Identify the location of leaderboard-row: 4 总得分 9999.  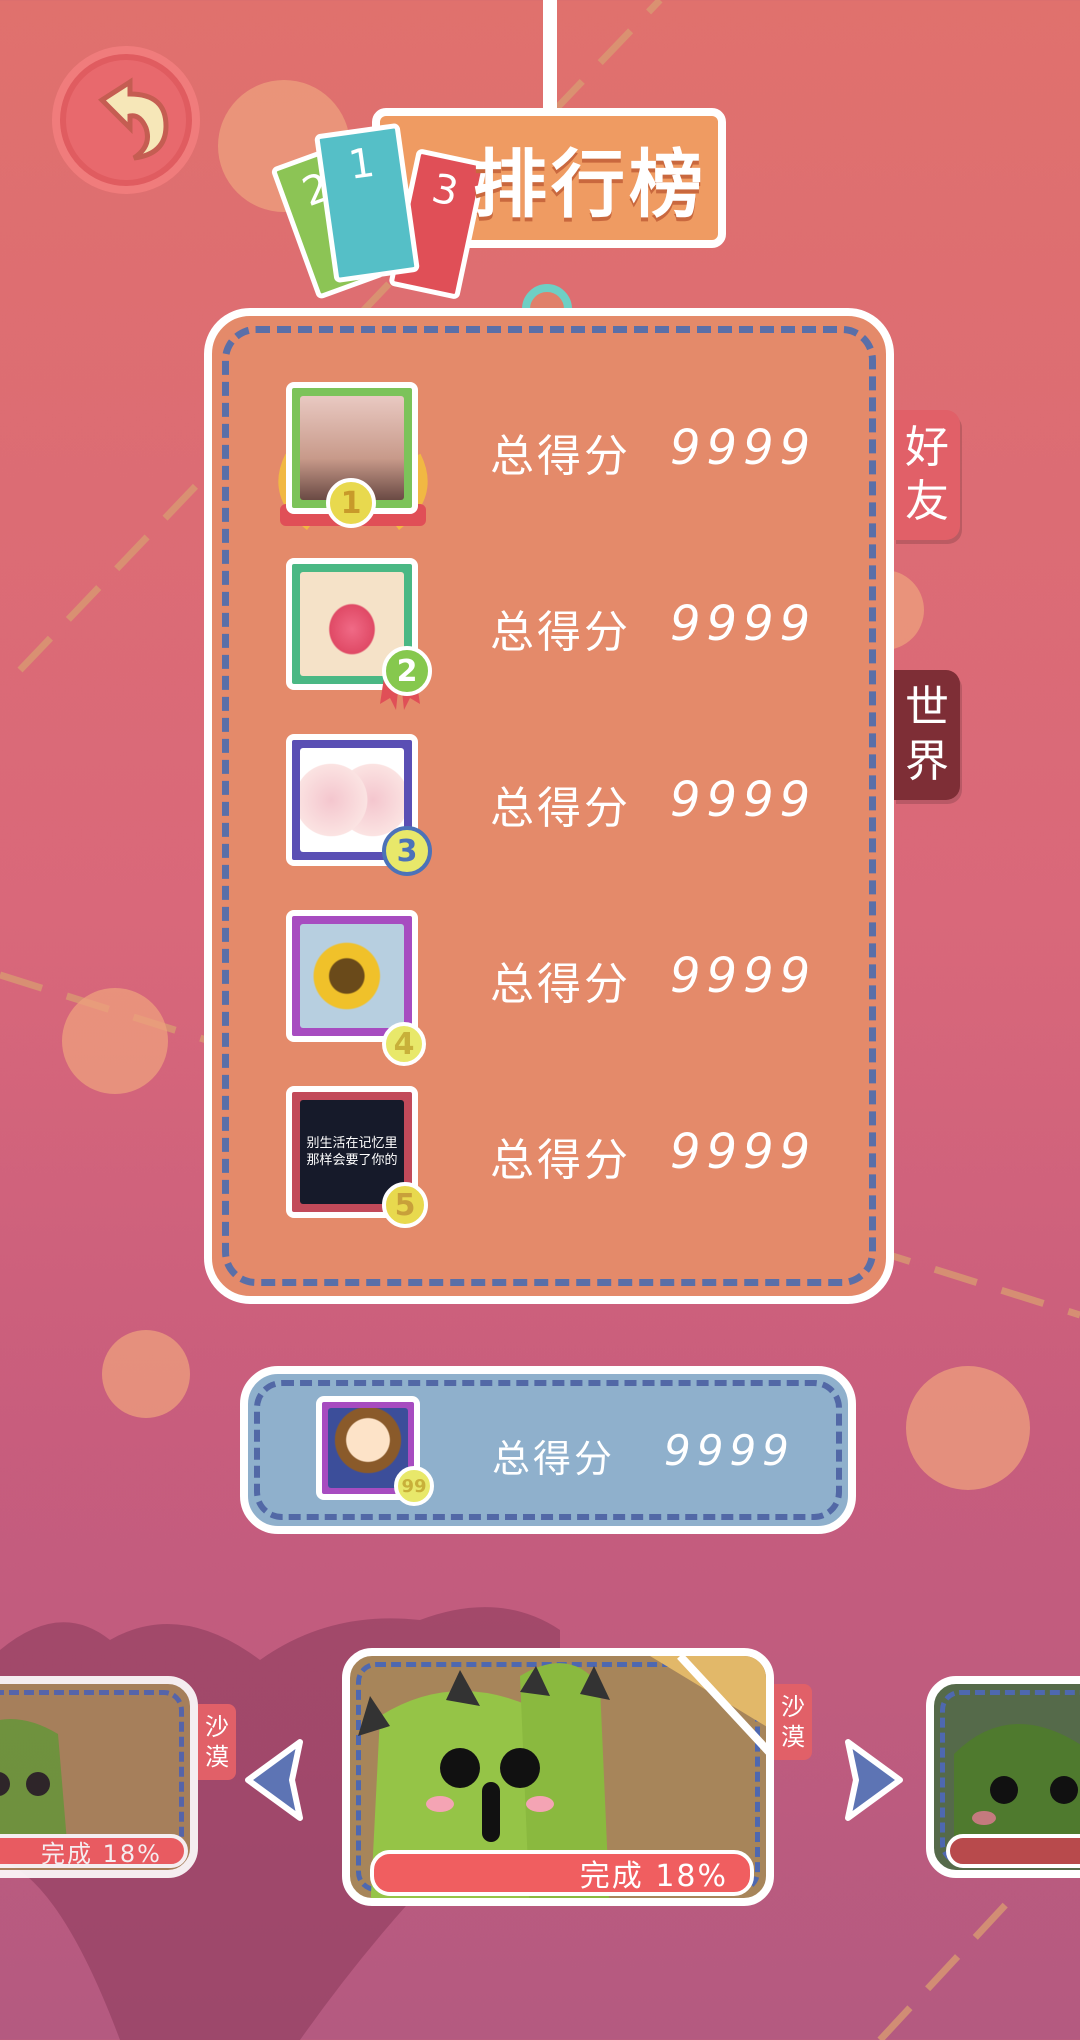
(566, 988).